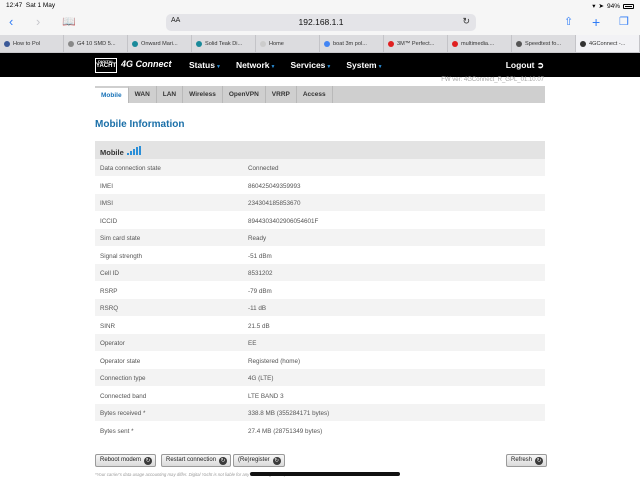 This screenshot has width=640, height=479. I want to click on menu-system: System▼, so click(364, 65).